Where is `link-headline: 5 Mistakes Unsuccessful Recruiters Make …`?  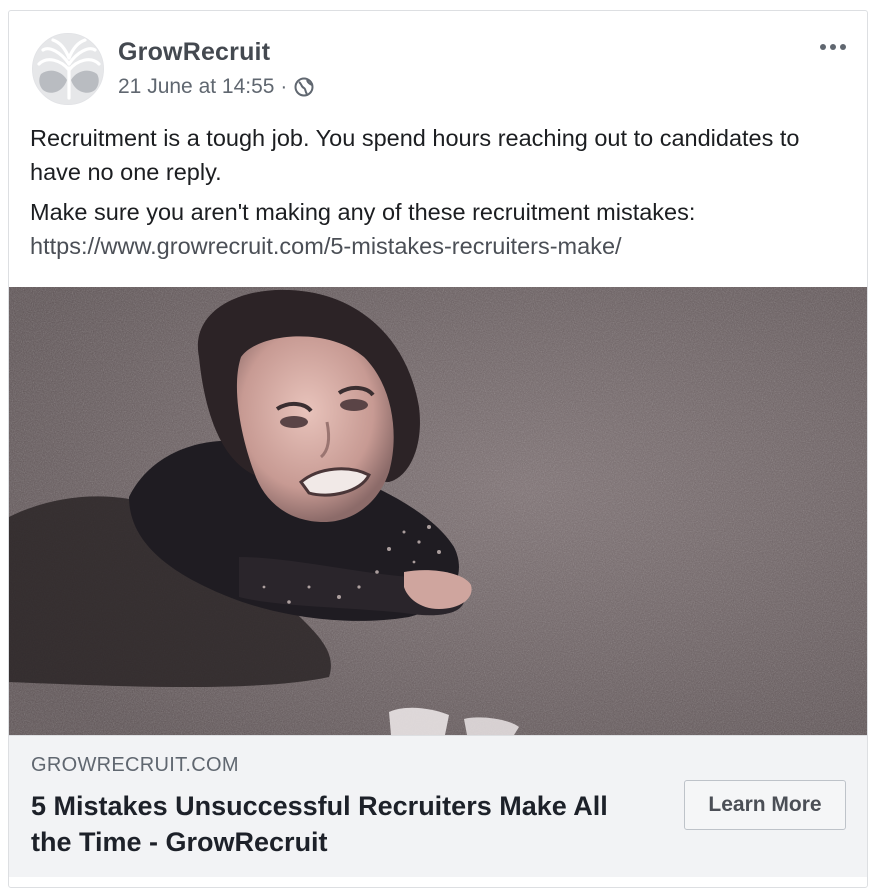 link-headline: 5 Mistakes Unsuccessful Recruiters Make … is located at coordinates (341, 824).